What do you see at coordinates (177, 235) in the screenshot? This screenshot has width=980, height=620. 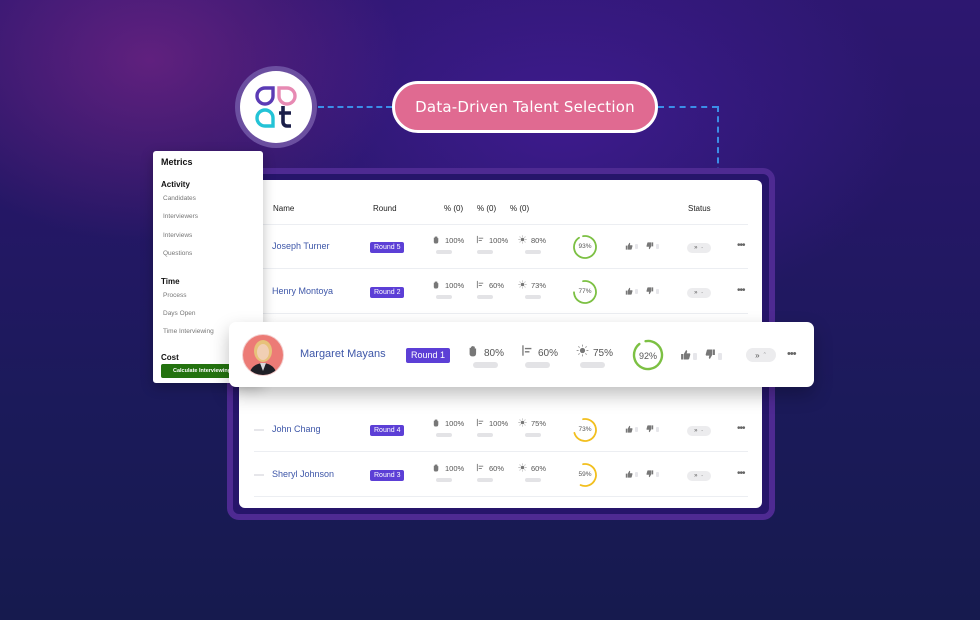 I see `sidebar-item-interviews: Interviews` at bounding box center [177, 235].